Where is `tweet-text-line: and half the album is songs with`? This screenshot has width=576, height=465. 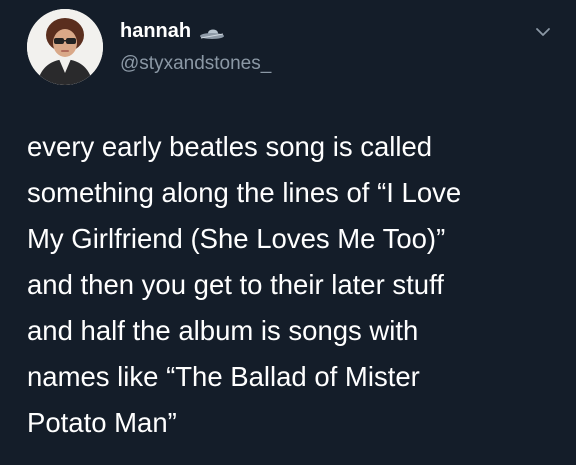 tweet-text-line: and half the album is songs with is located at coordinates (223, 330).